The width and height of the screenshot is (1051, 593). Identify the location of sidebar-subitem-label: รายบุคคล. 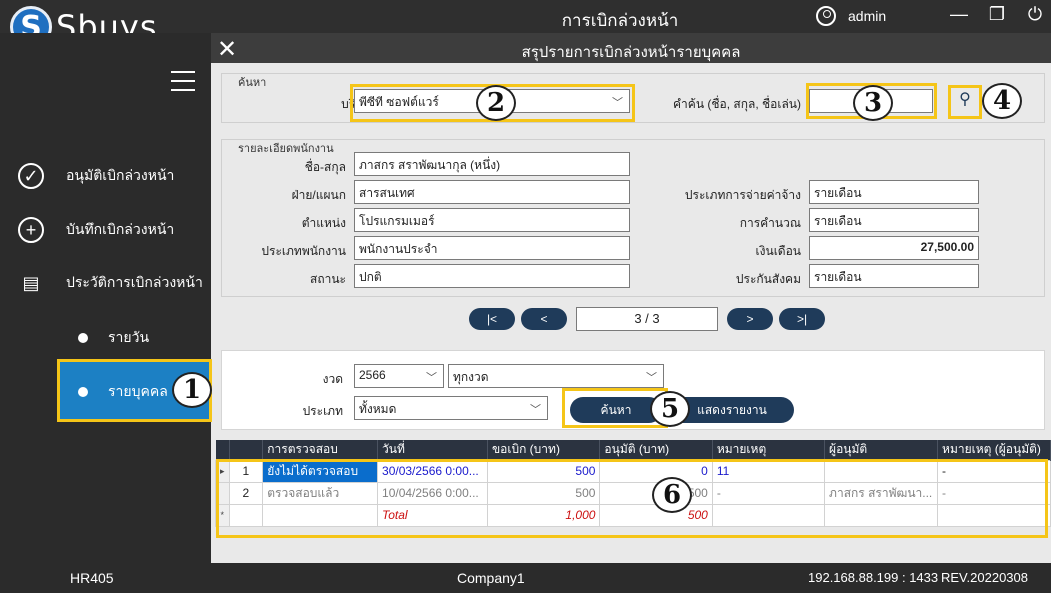
(138, 391).